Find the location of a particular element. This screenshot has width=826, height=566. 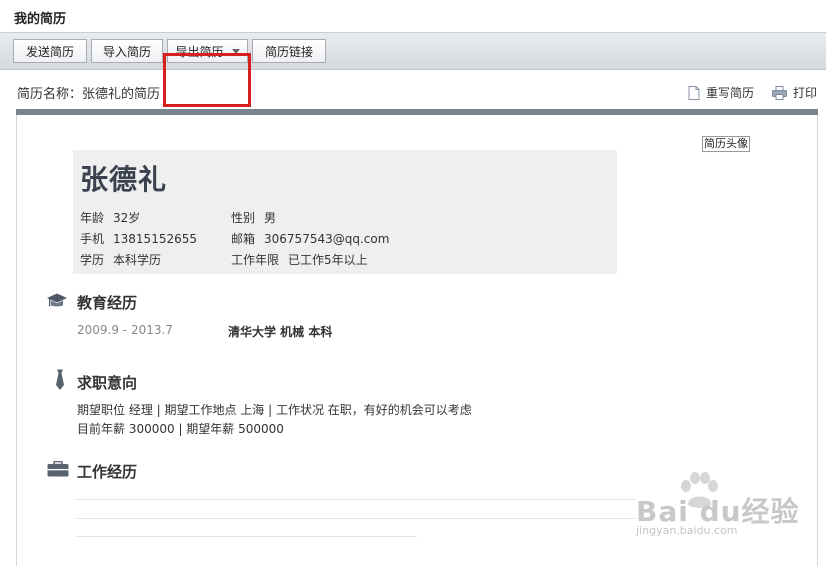

print-label: 打印 is located at coordinates (805, 93).